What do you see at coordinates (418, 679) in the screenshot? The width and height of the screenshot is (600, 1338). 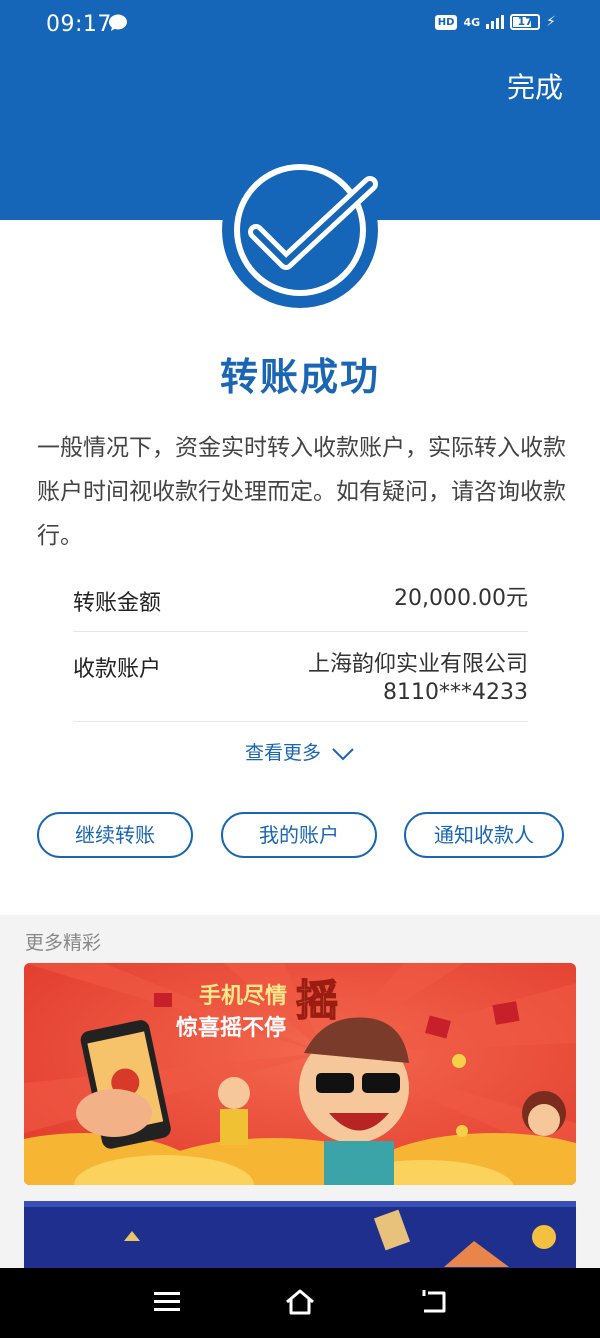 I see `account-info: 上海韵仰实业有限公司 8110***4233` at bounding box center [418, 679].